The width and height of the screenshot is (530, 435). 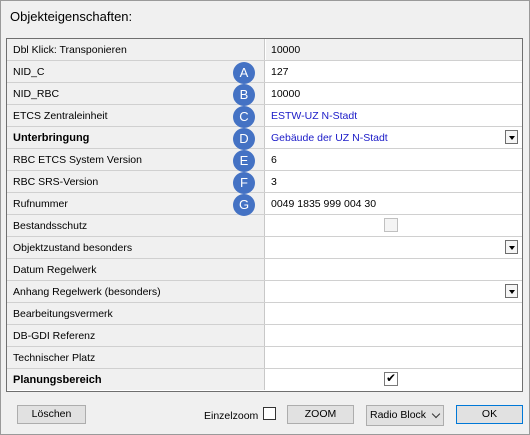 What do you see at coordinates (136, 93) in the screenshot?
I see `row-label: NID_RBC` at bounding box center [136, 93].